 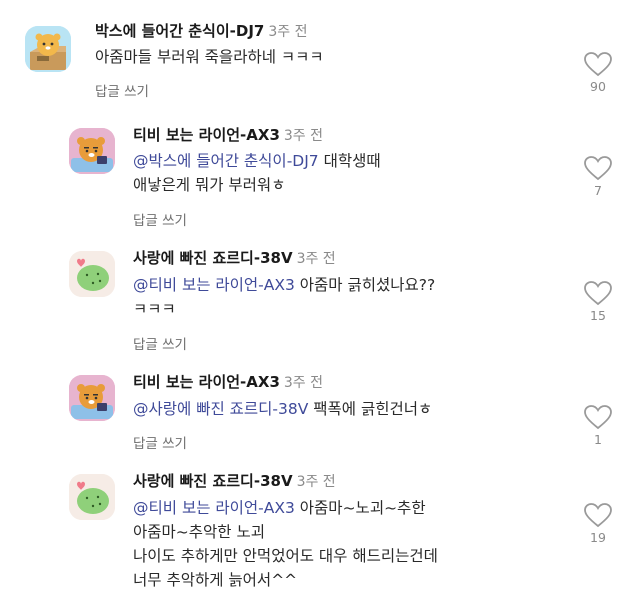 I want to click on like-button: 1, so click(x=598, y=426).